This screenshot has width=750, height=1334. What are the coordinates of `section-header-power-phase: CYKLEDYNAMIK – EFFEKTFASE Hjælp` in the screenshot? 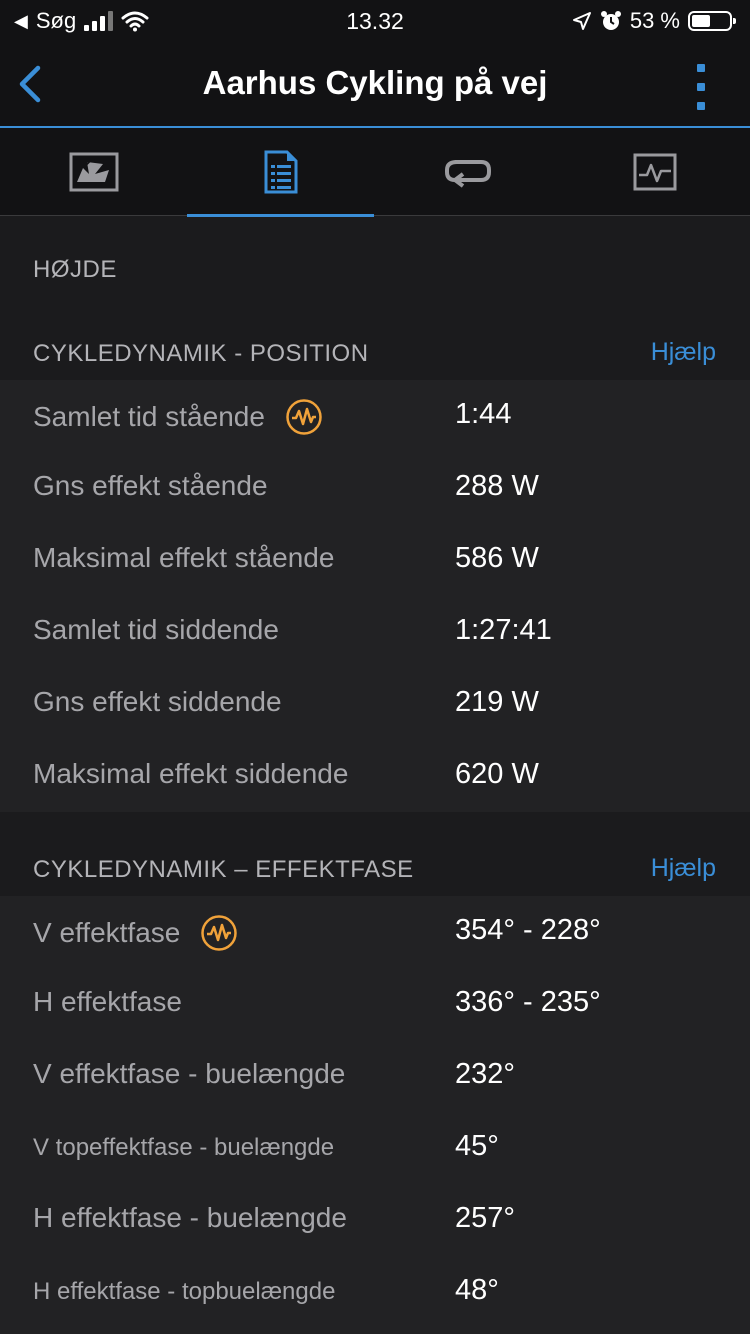 It's located at (375, 870).